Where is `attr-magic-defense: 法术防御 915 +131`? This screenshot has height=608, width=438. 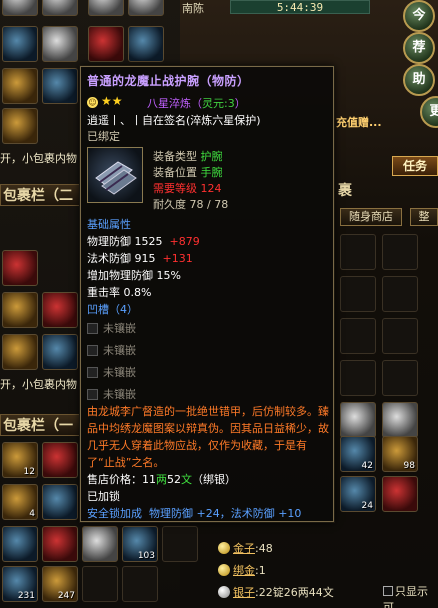 attr-magic-defense: 法术防御 915 +131 is located at coordinates (140, 258).